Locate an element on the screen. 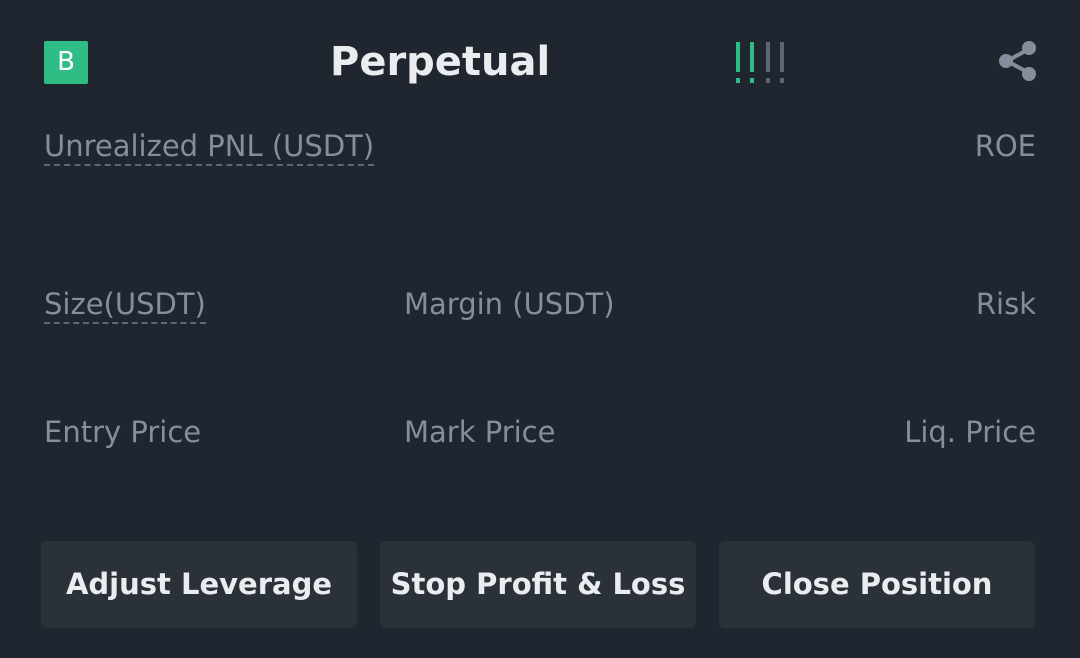 This screenshot has width=1080, height=658. margin-label: Margin (USDT) is located at coordinates (509, 304).